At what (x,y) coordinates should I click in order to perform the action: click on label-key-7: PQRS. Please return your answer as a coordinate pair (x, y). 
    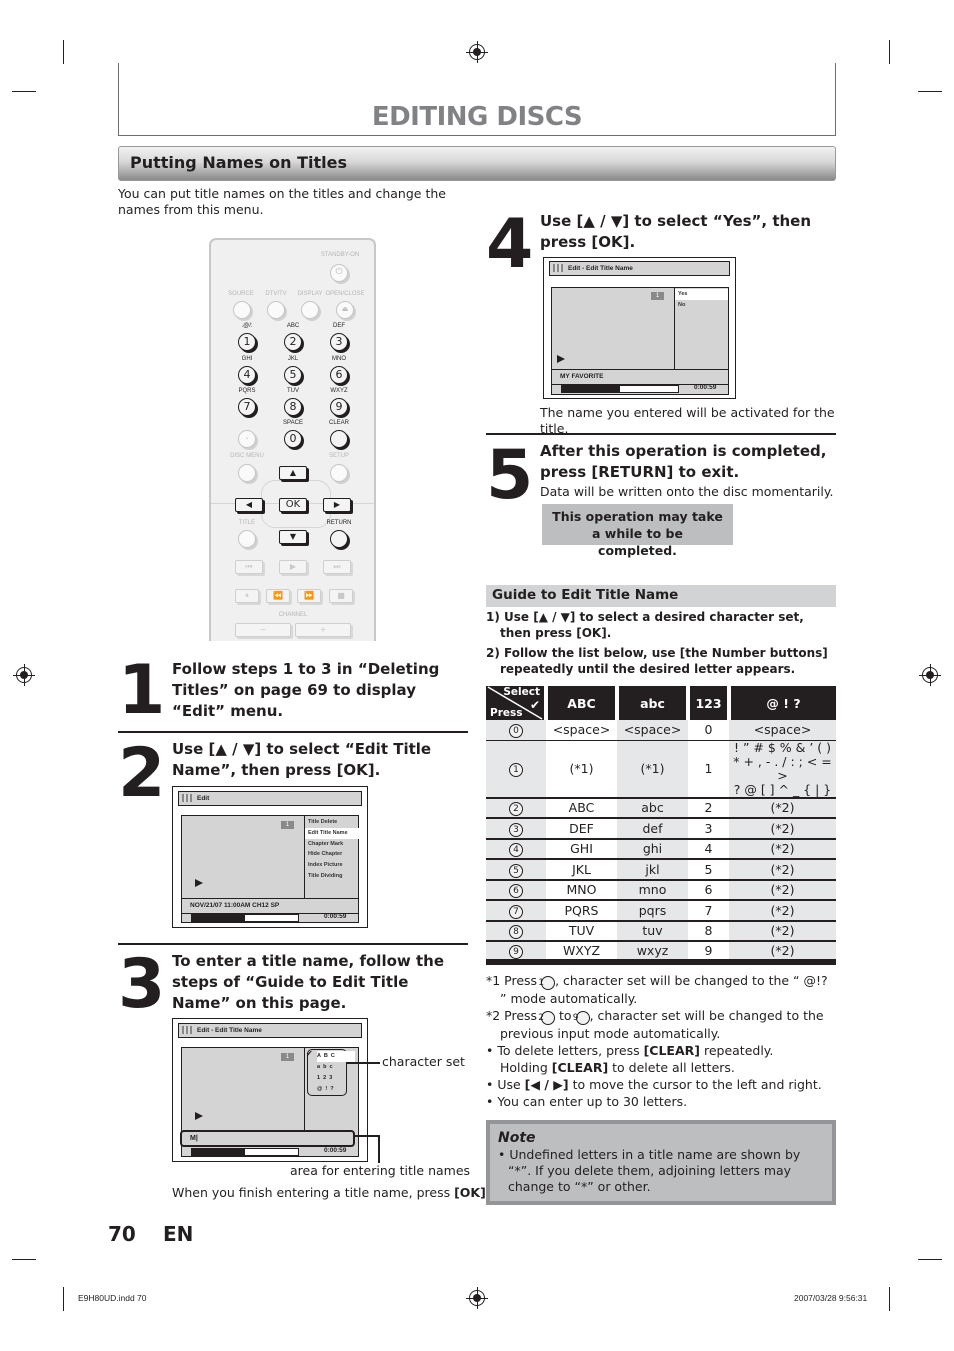
    Looking at the image, I should click on (247, 391).